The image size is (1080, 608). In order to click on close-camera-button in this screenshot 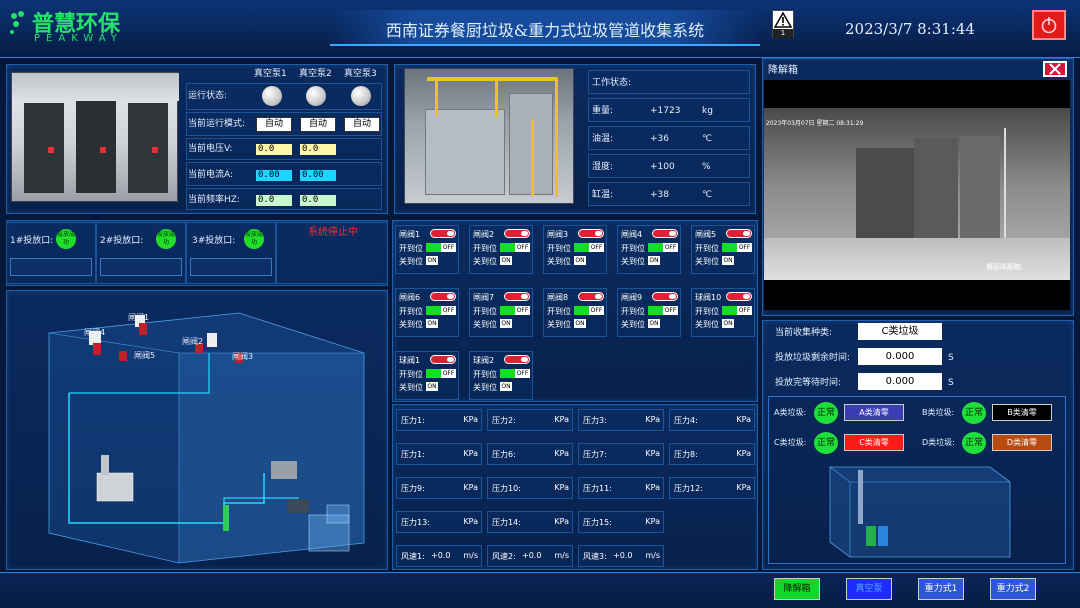, I will do `click(1055, 69)`.